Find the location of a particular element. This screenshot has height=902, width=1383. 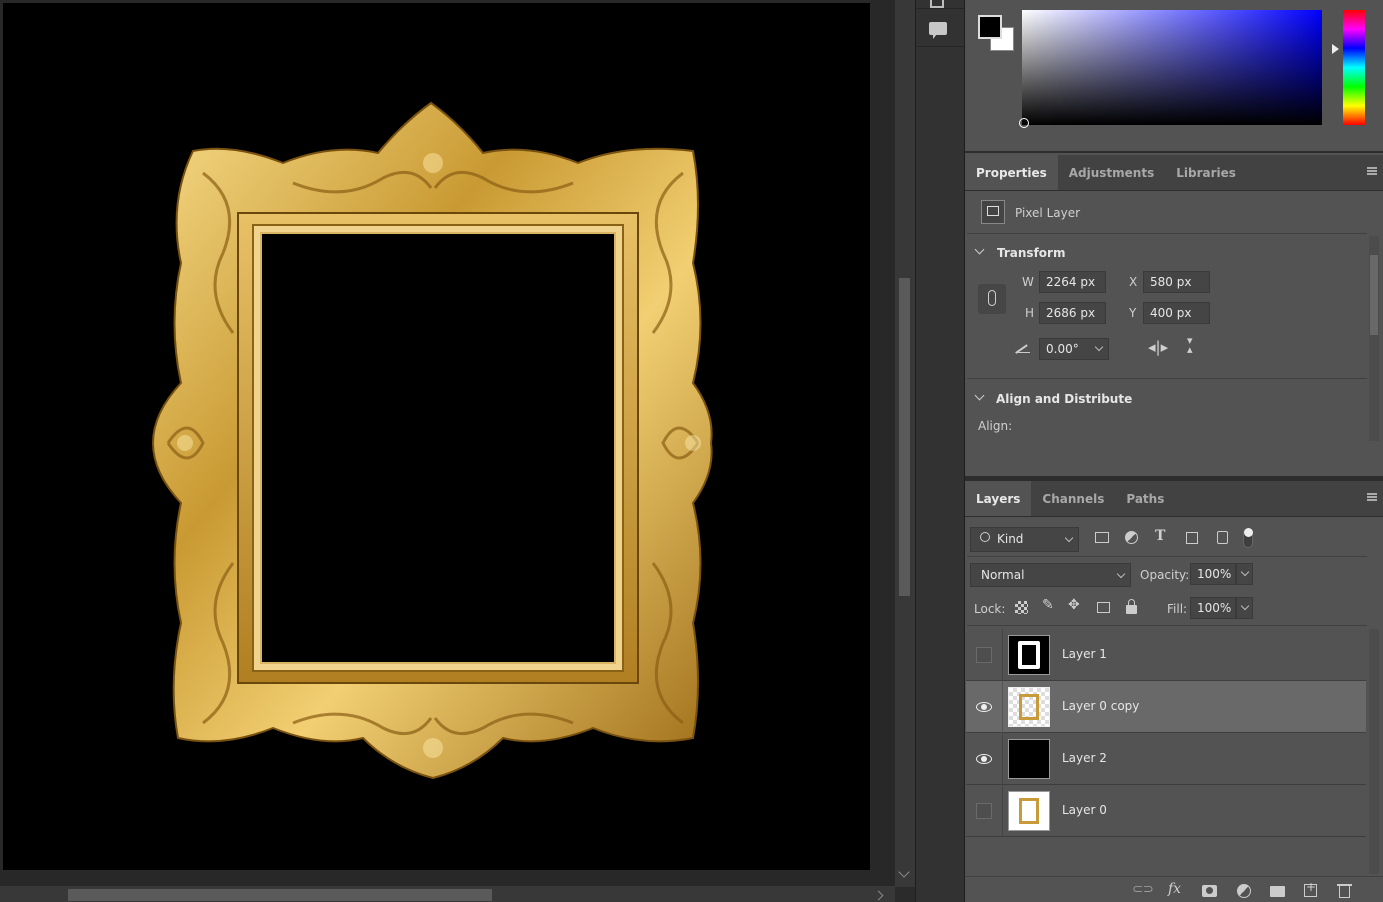

search-icon is located at coordinates (985, 537).